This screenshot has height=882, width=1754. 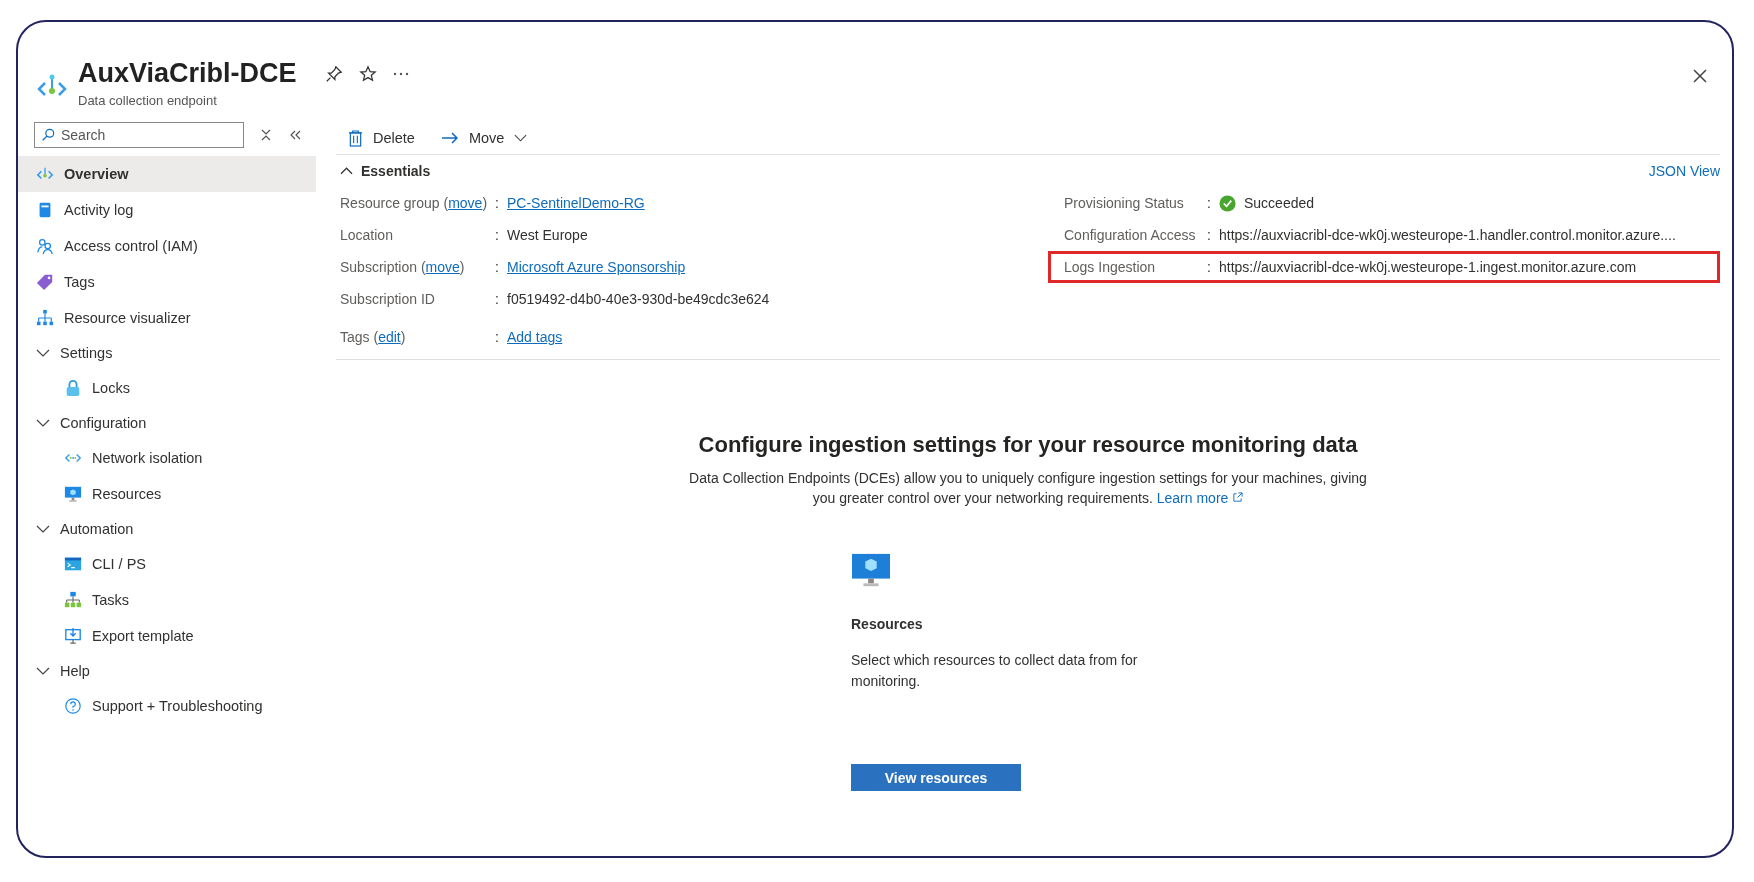 I want to click on close-icon, so click(x=1700, y=76).